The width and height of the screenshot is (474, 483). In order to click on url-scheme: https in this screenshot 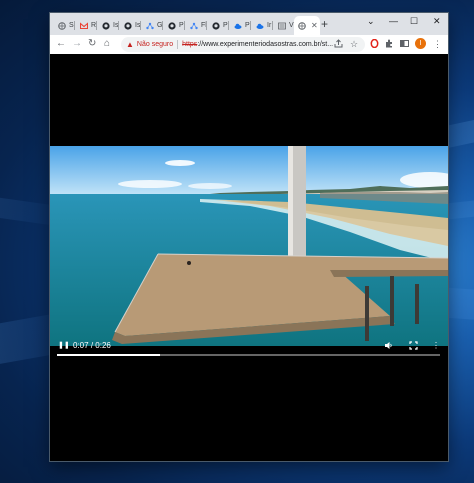, I will do `click(190, 44)`.